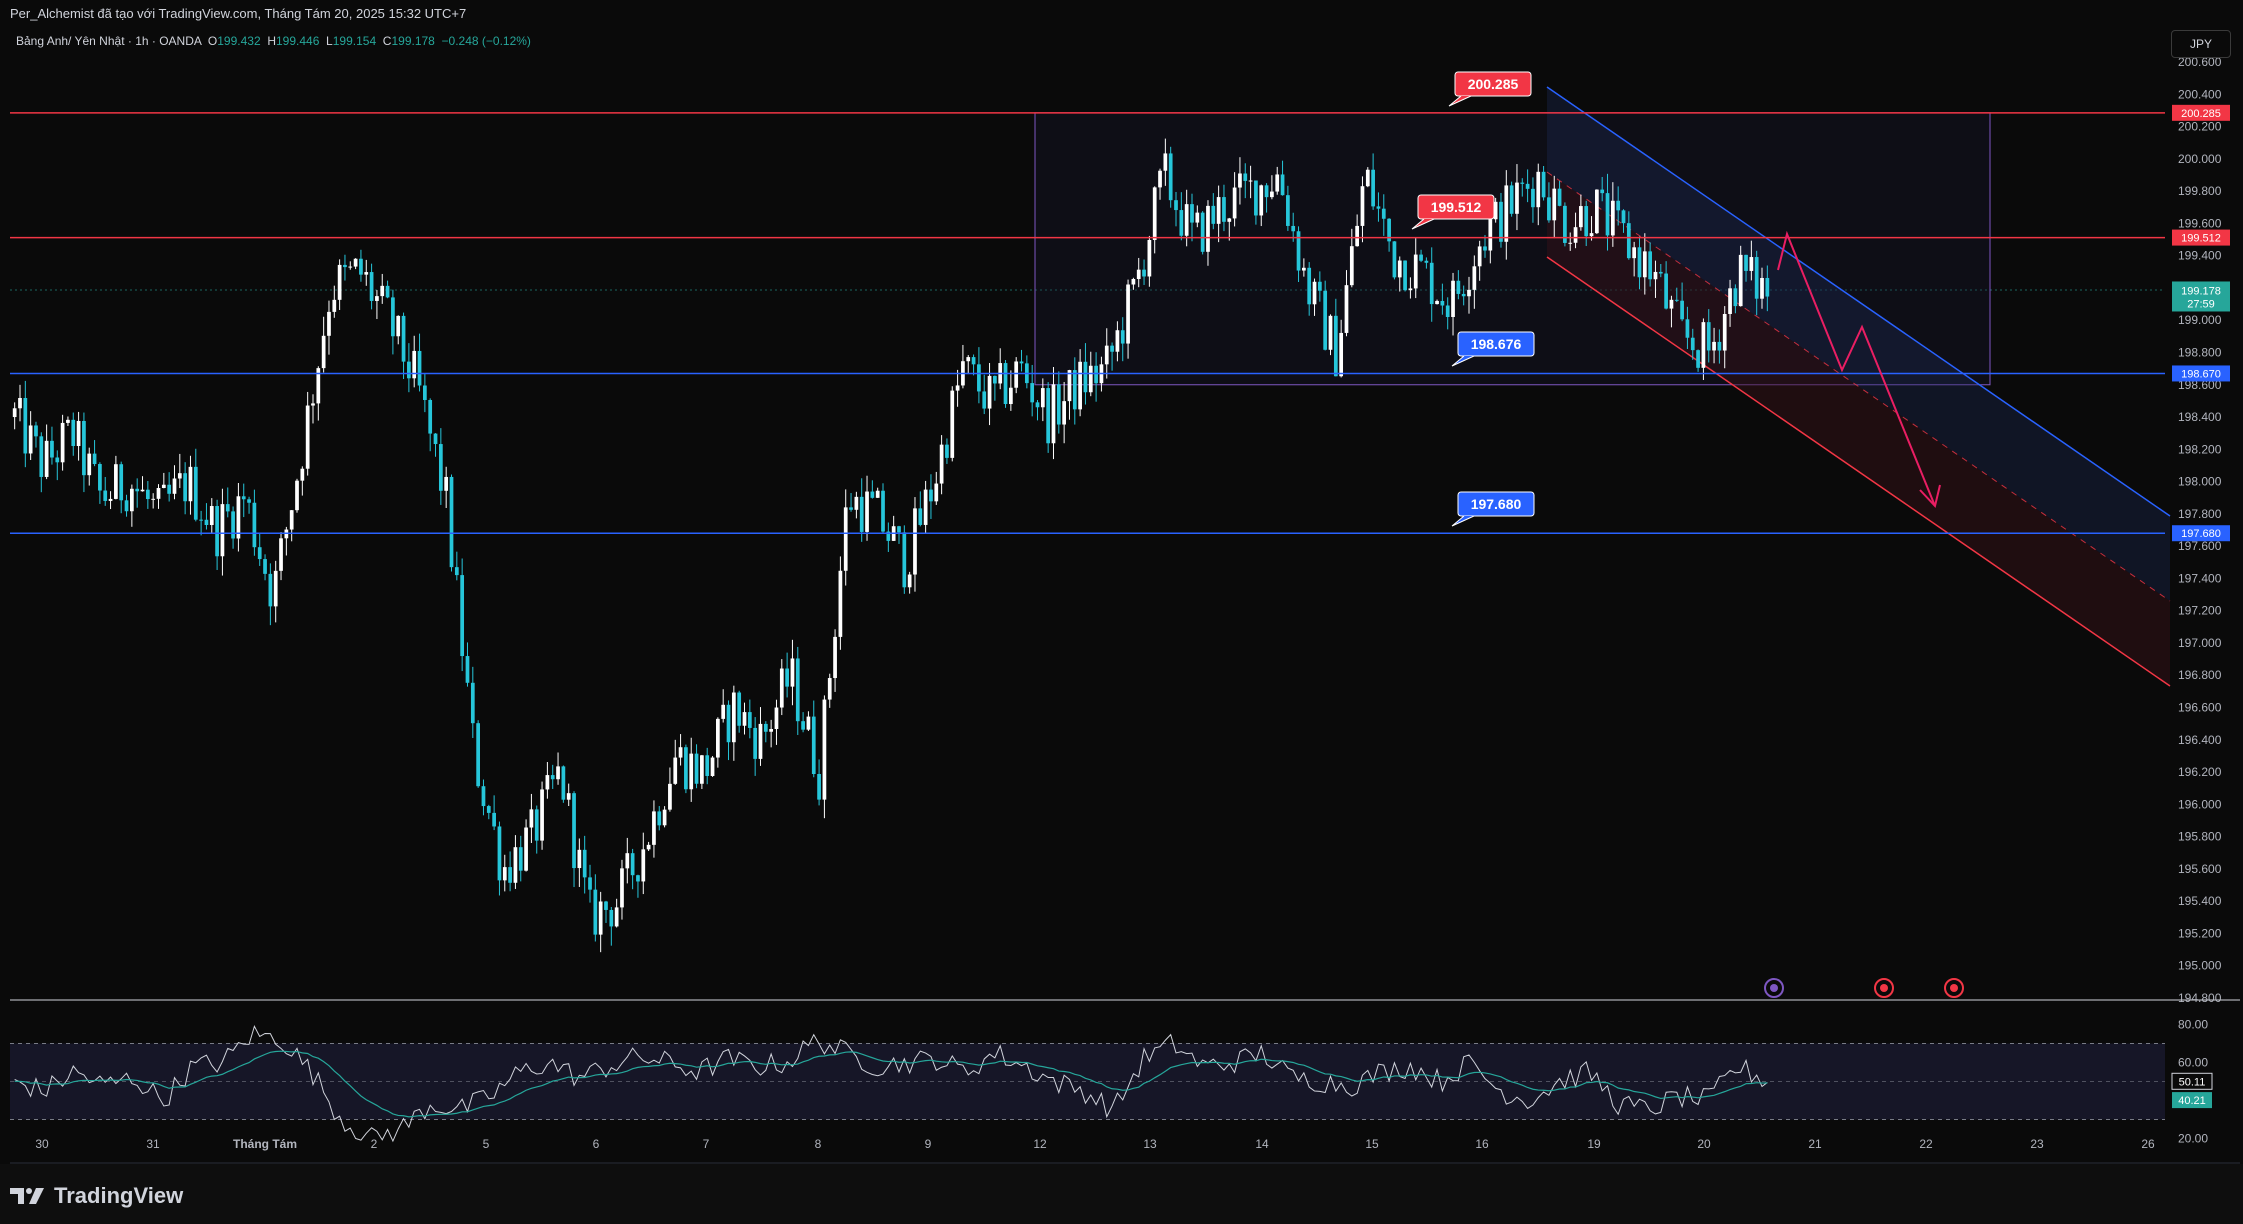 The width and height of the screenshot is (2243, 1224). What do you see at coordinates (1884, 988) in the screenshot?
I see `event-flag-icon` at bounding box center [1884, 988].